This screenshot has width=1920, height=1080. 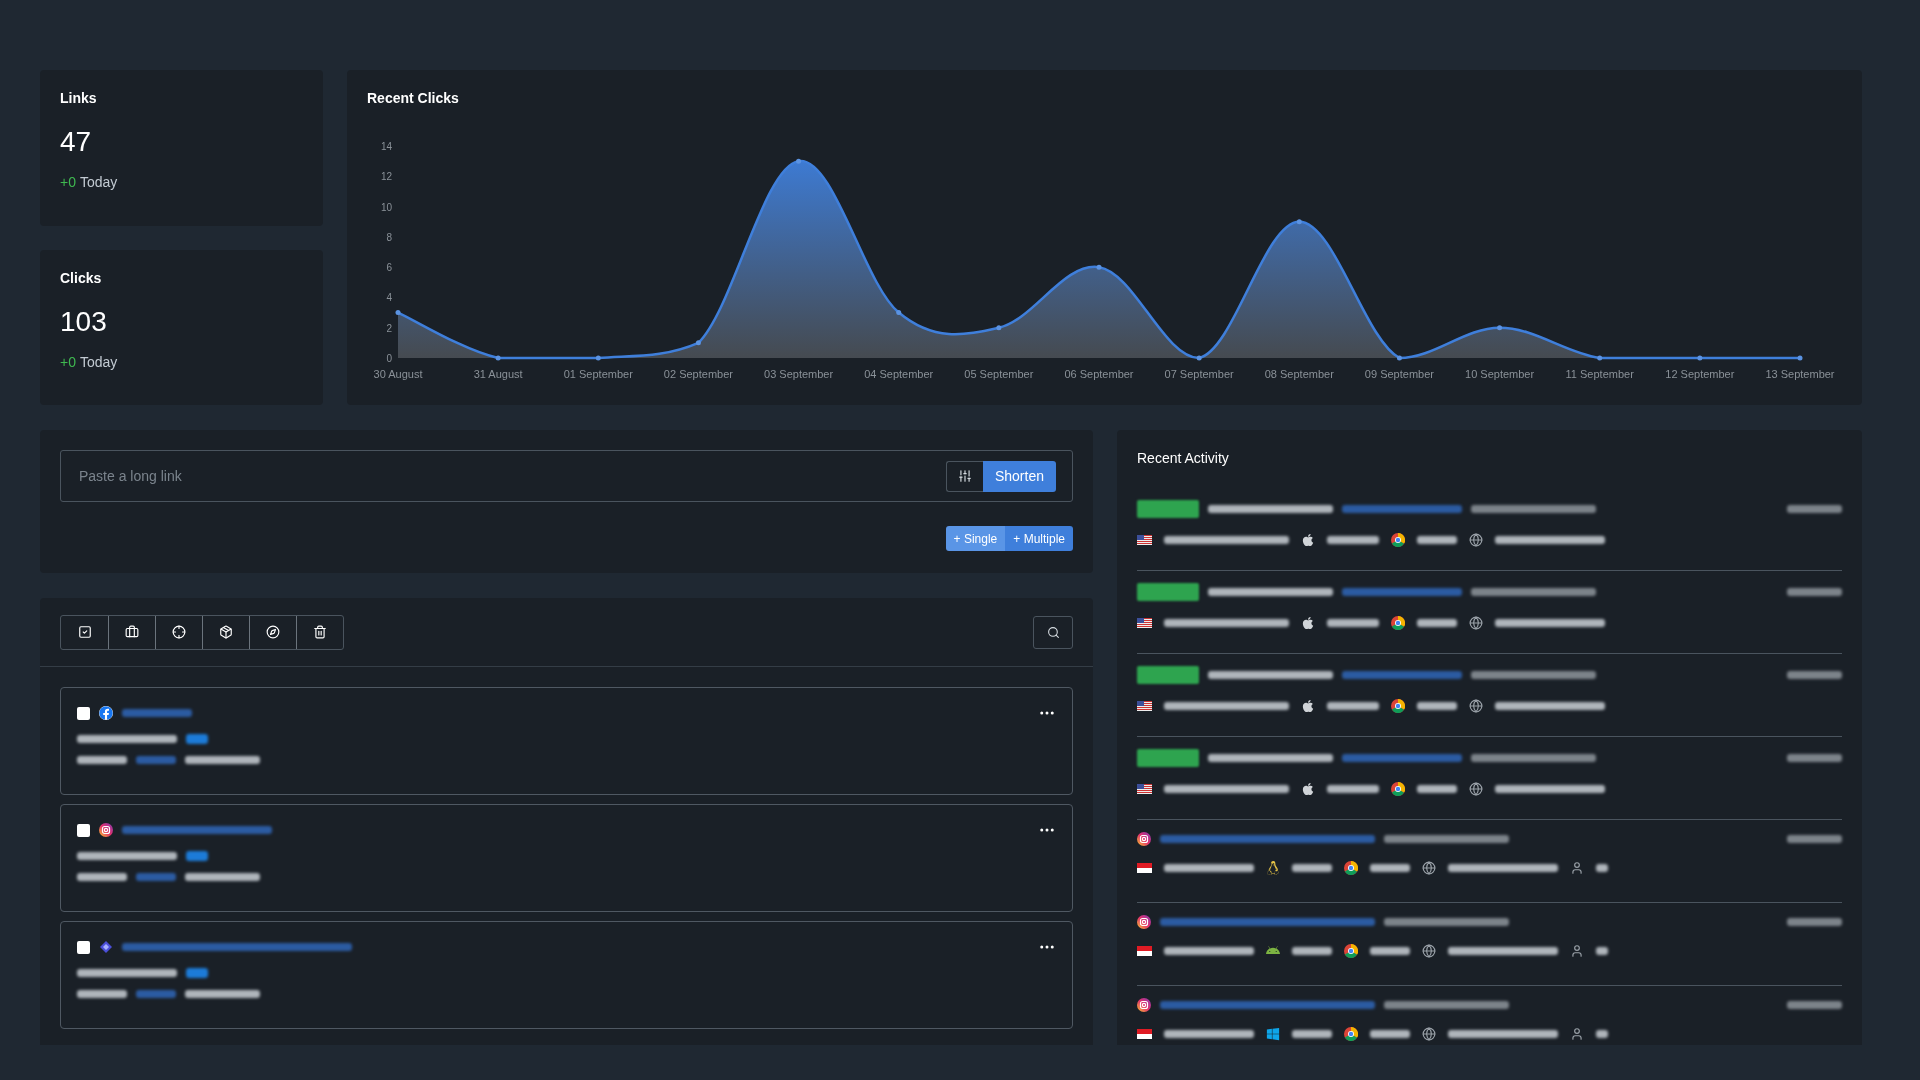 What do you see at coordinates (598, 374) in the screenshot?
I see `axis-label: 01 September` at bounding box center [598, 374].